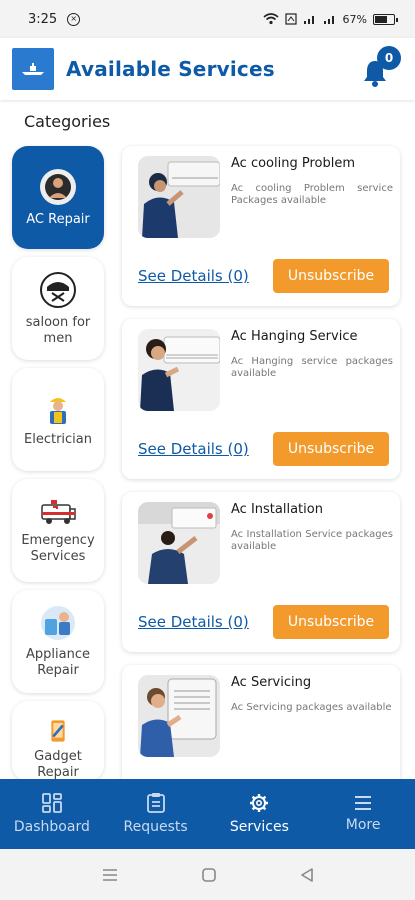 This screenshot has width=415, height=900. I want to click on service-title: Ac Hanging Service, so click(294, 336).